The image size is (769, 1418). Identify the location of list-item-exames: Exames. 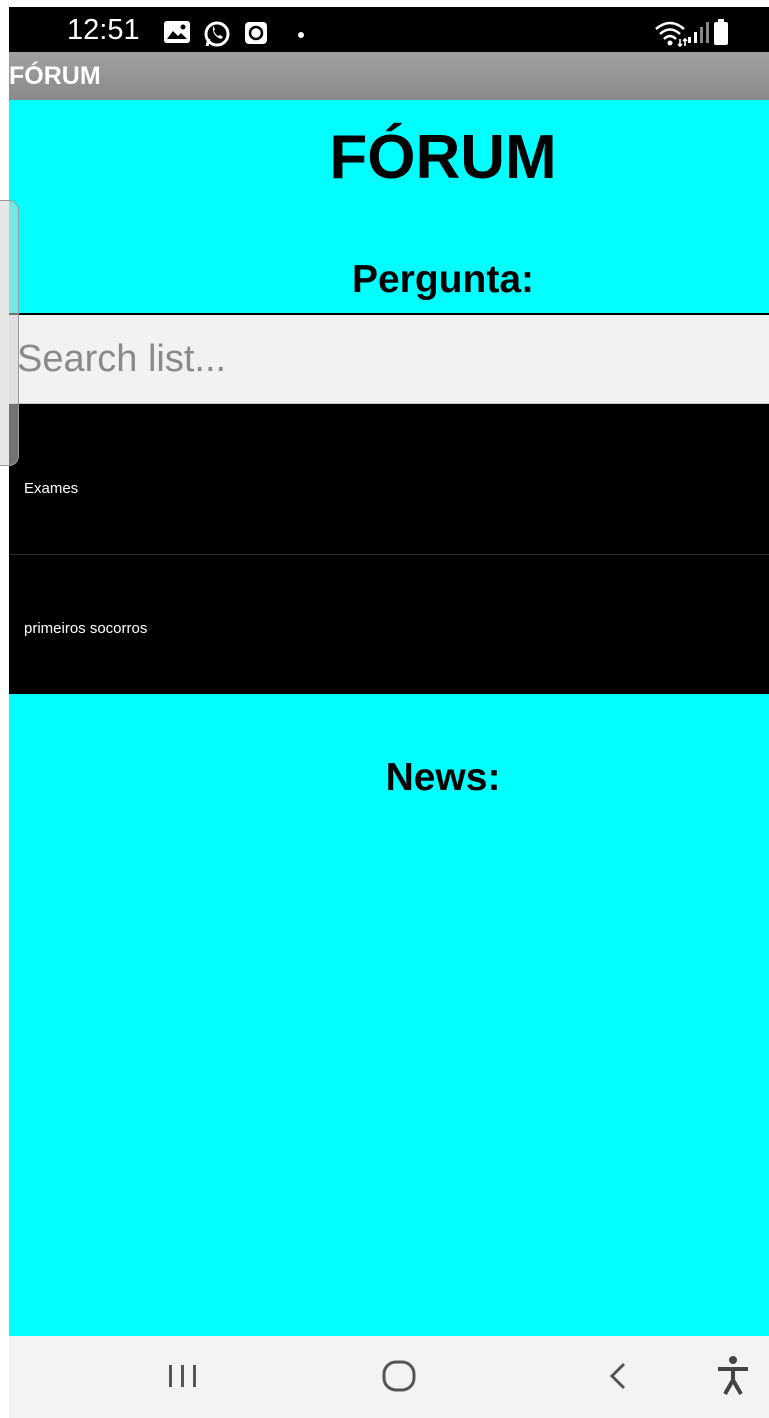
(389, 479).